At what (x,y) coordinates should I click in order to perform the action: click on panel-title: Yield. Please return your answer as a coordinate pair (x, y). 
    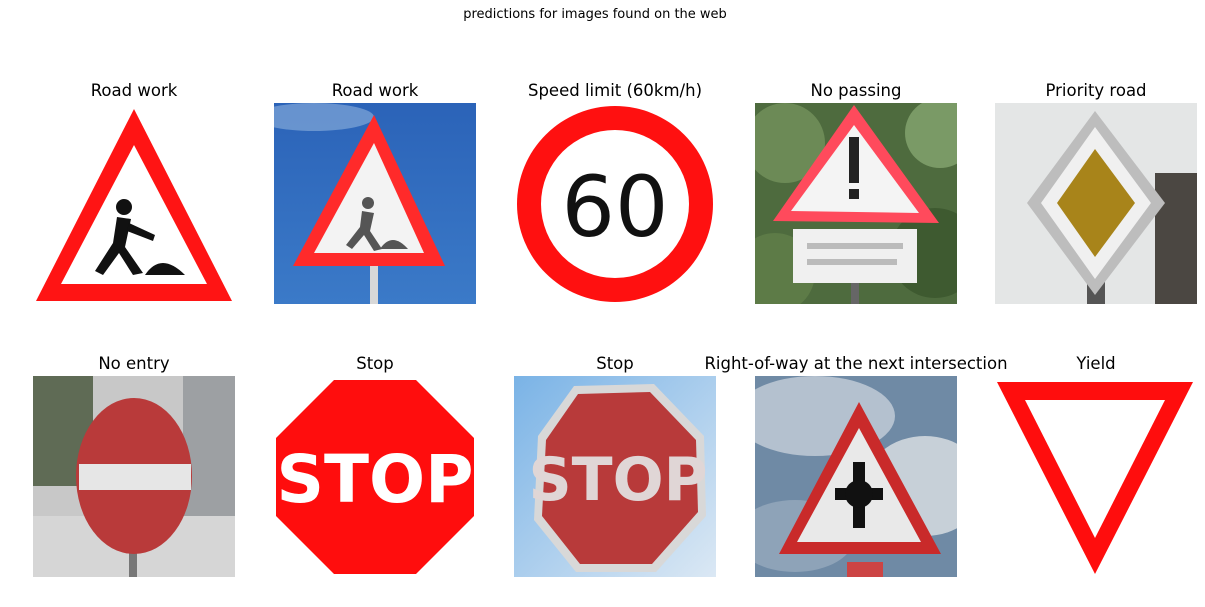
    Looking at the image, I should click on (1096, 363).